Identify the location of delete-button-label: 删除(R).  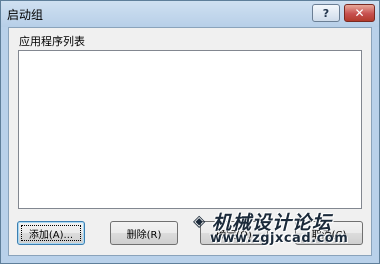
(144, 235).